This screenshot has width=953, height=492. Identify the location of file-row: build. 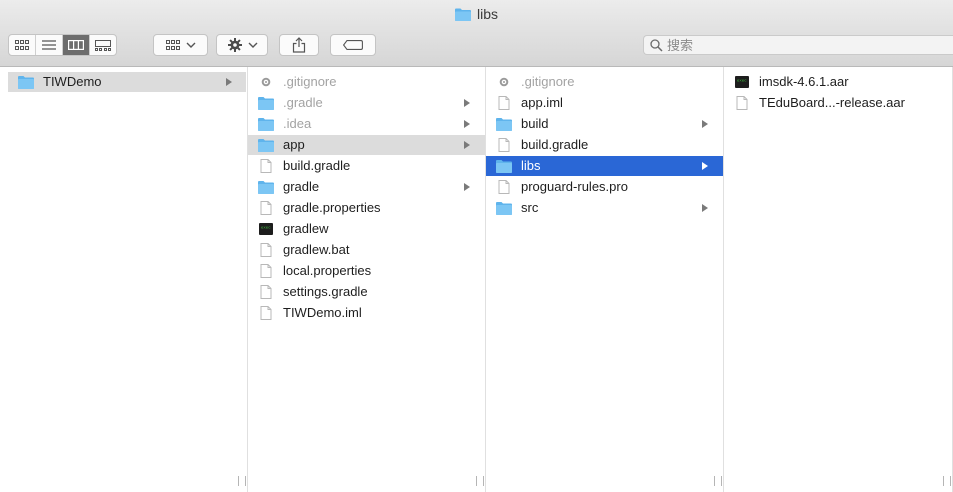
(604, 124).